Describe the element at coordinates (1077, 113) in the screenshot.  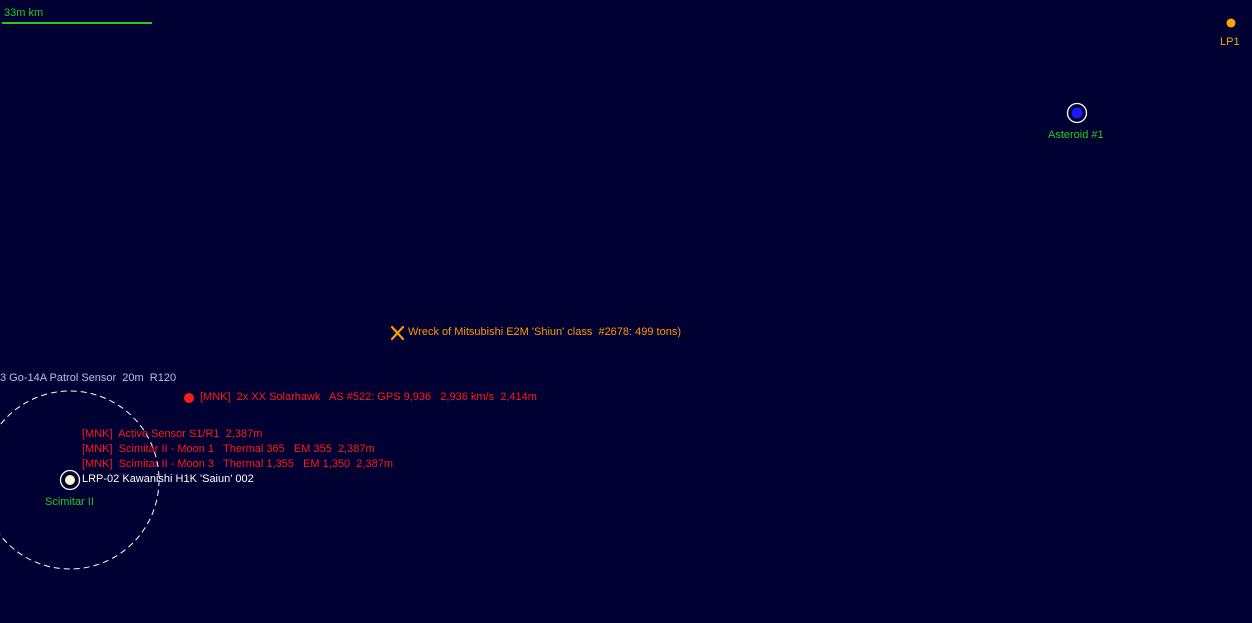
I see `asteroid-icon` at that location.